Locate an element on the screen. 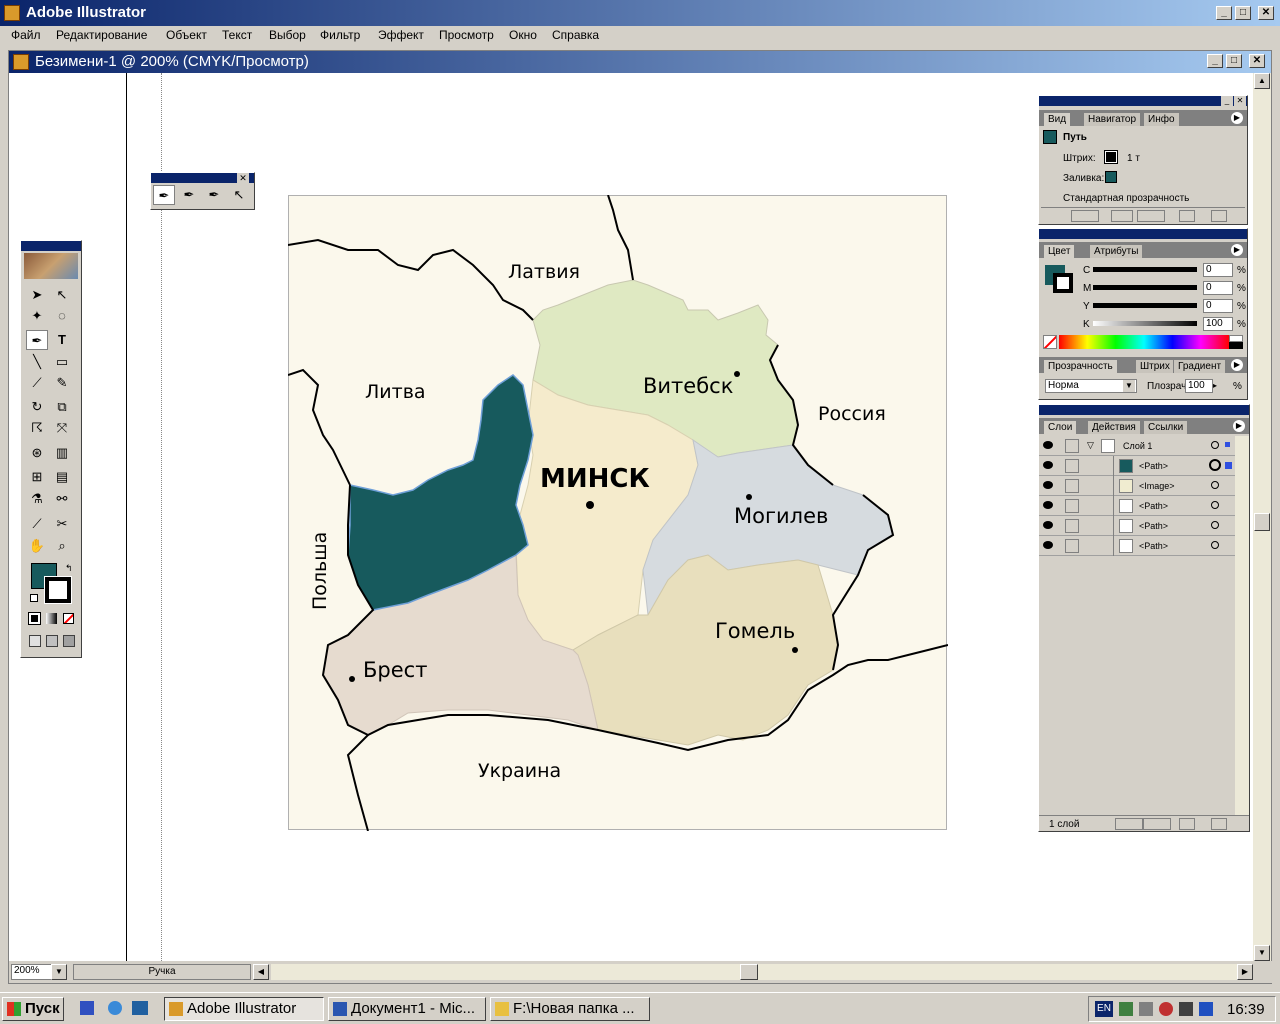  item-name: <Path> is located at coordinates (1153, 466).